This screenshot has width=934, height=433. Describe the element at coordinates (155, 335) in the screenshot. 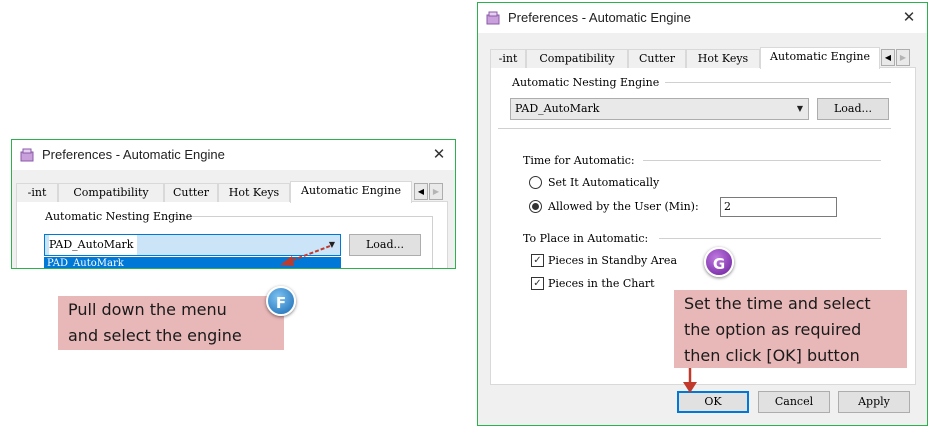

I see `callout-f-line: and select the engine` at that location.